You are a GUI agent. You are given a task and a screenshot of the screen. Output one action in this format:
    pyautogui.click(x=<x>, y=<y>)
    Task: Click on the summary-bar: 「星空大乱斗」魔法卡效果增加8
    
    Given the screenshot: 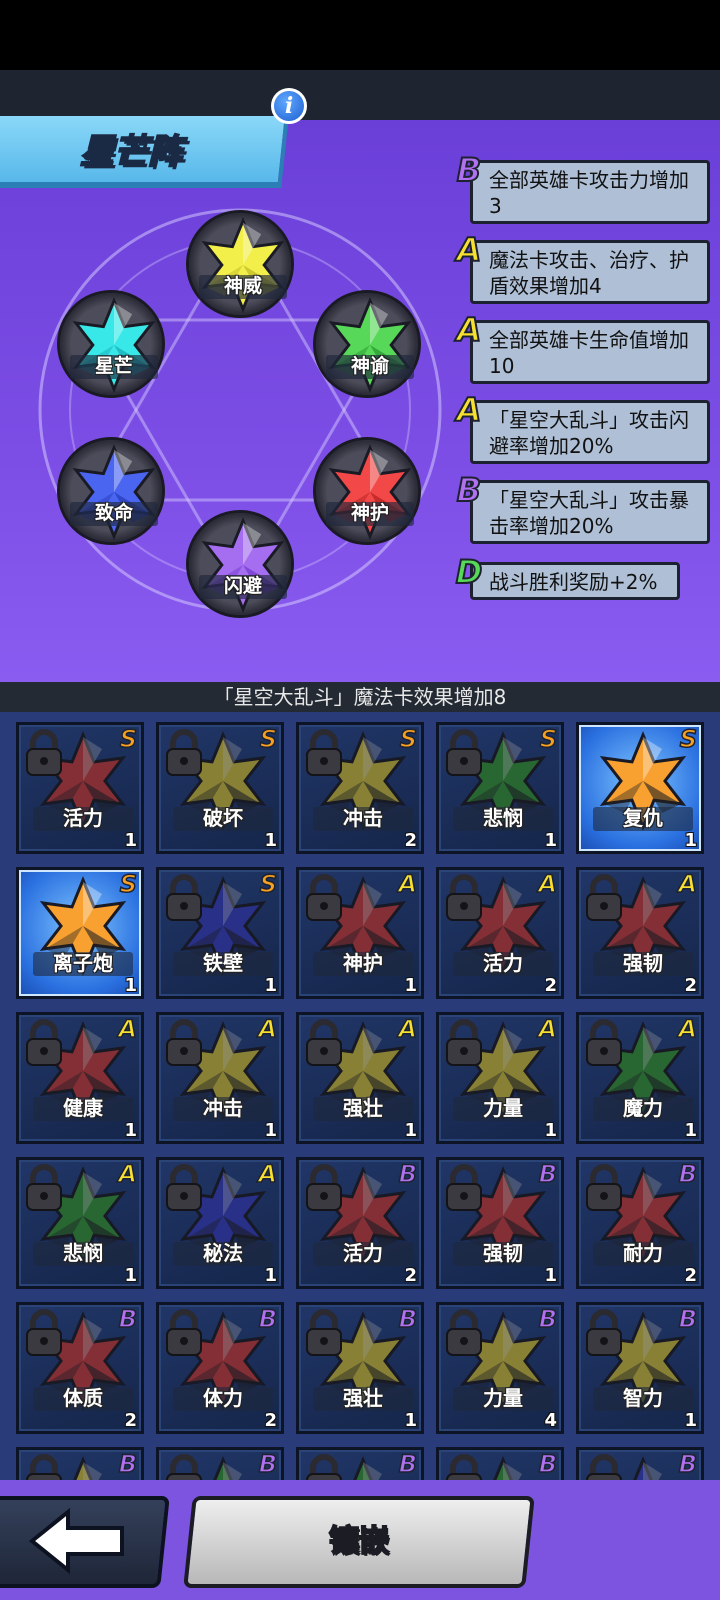 What is the action you would take?
    pyautogui.click(x=360, y=697)
    